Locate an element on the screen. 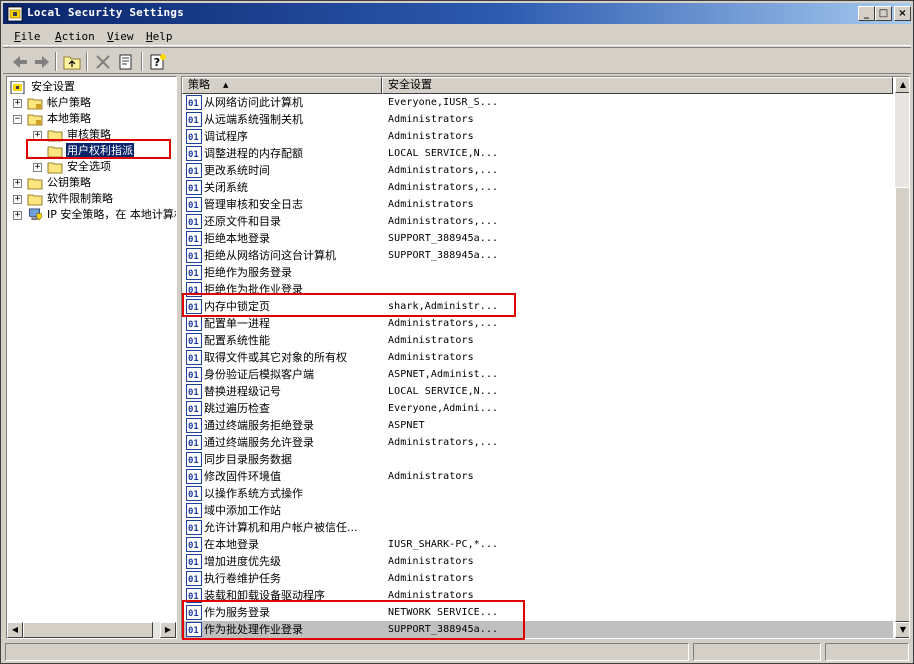  table-row: 01 通过终端服务拒绝登录 ASPNET is located at coordinates (537, 425).